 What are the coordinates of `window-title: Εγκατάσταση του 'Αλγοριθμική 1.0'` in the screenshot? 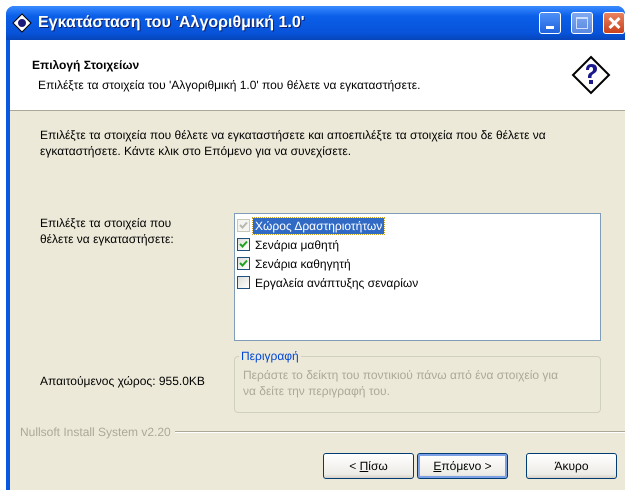 It's located at (172, 23).